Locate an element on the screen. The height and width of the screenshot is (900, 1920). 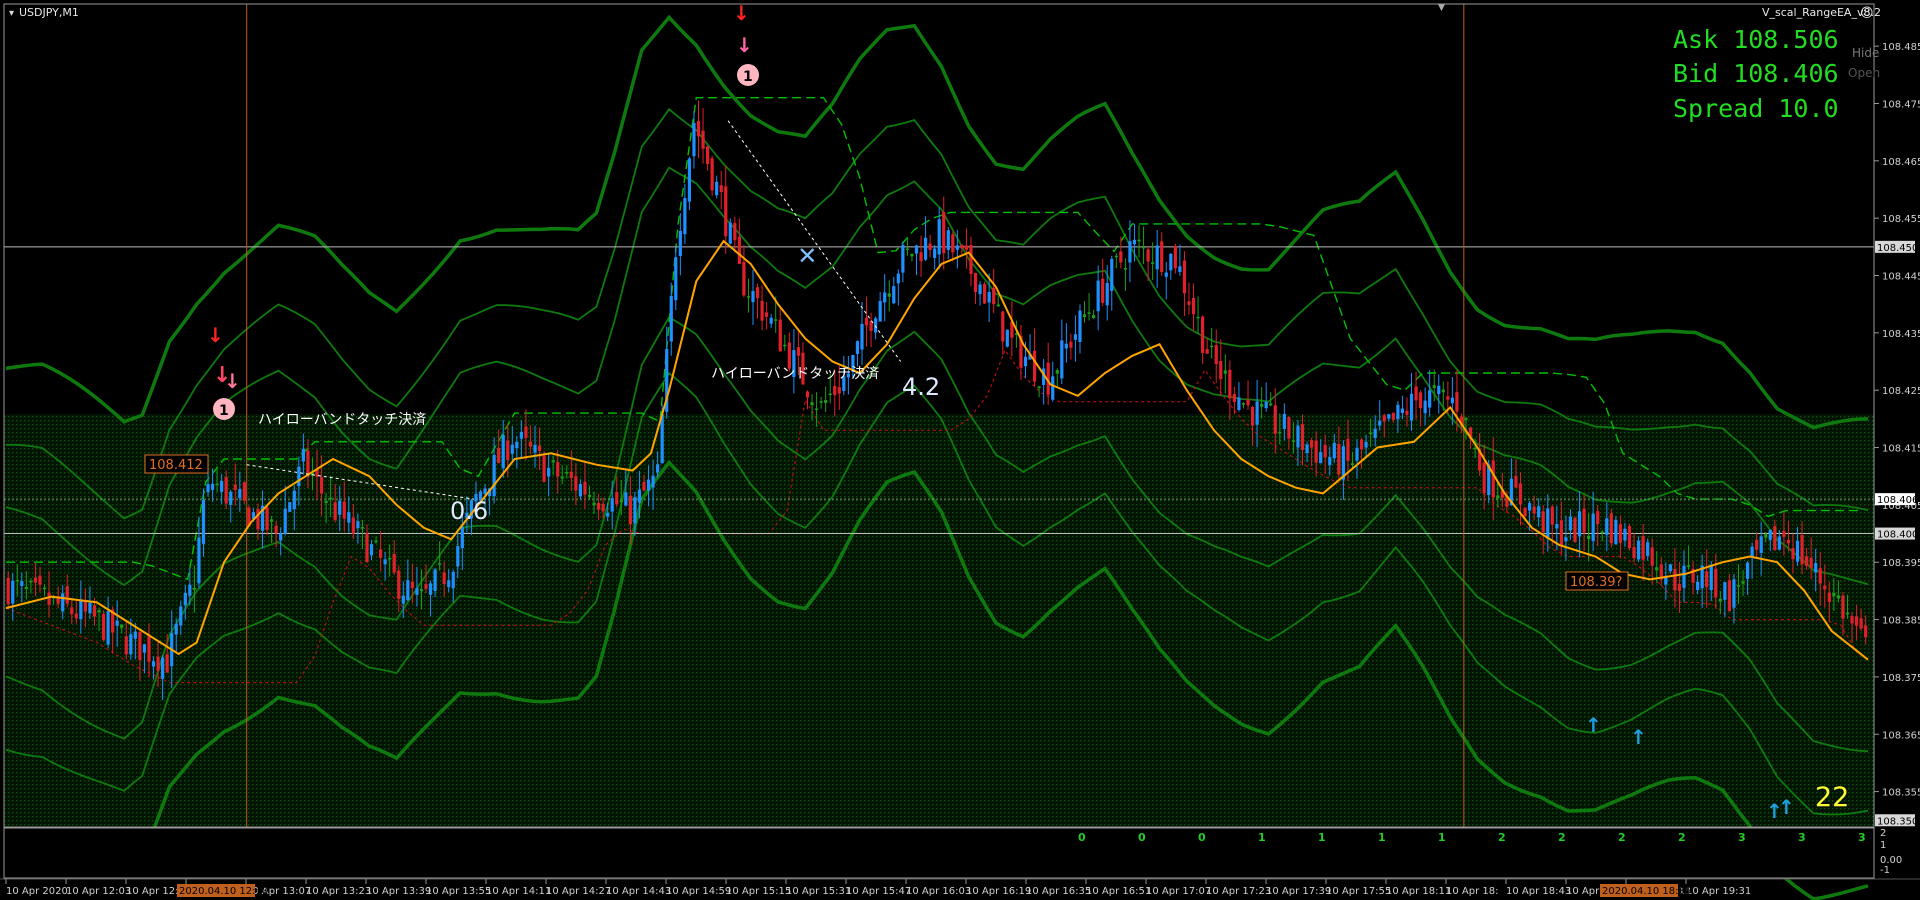
hide-button: Hide is located at coordinates (1865, 53).